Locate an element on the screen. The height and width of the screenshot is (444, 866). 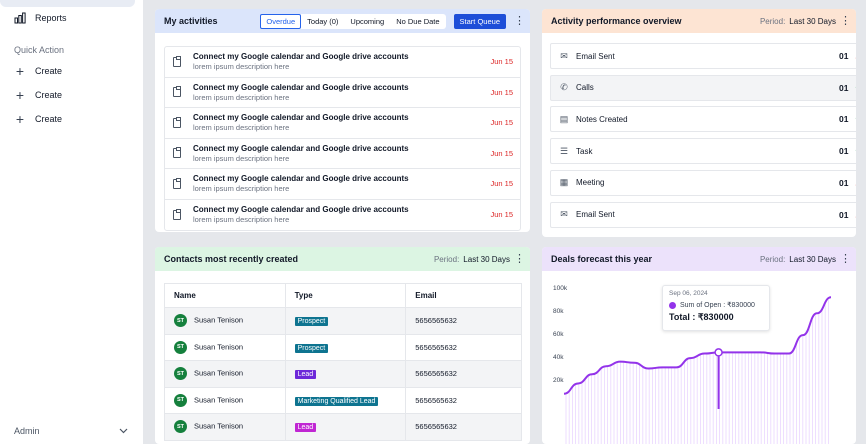
tab-today: Today (0) is located at coordinates (322, 21).